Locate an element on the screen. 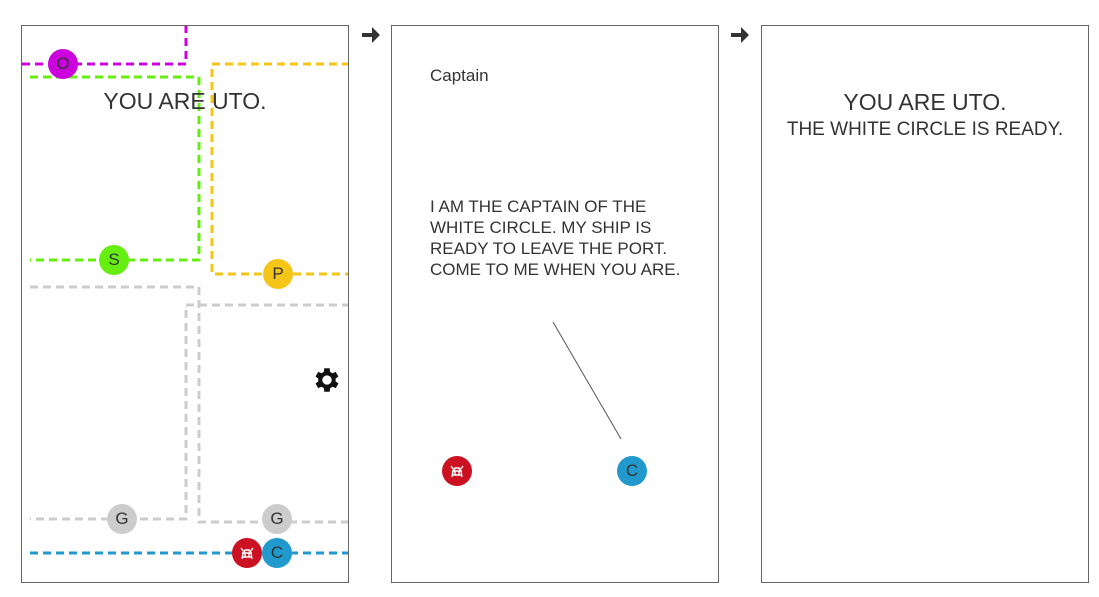 The image size is (1099, 597). node-p: P is located at coordinates (278, 274).